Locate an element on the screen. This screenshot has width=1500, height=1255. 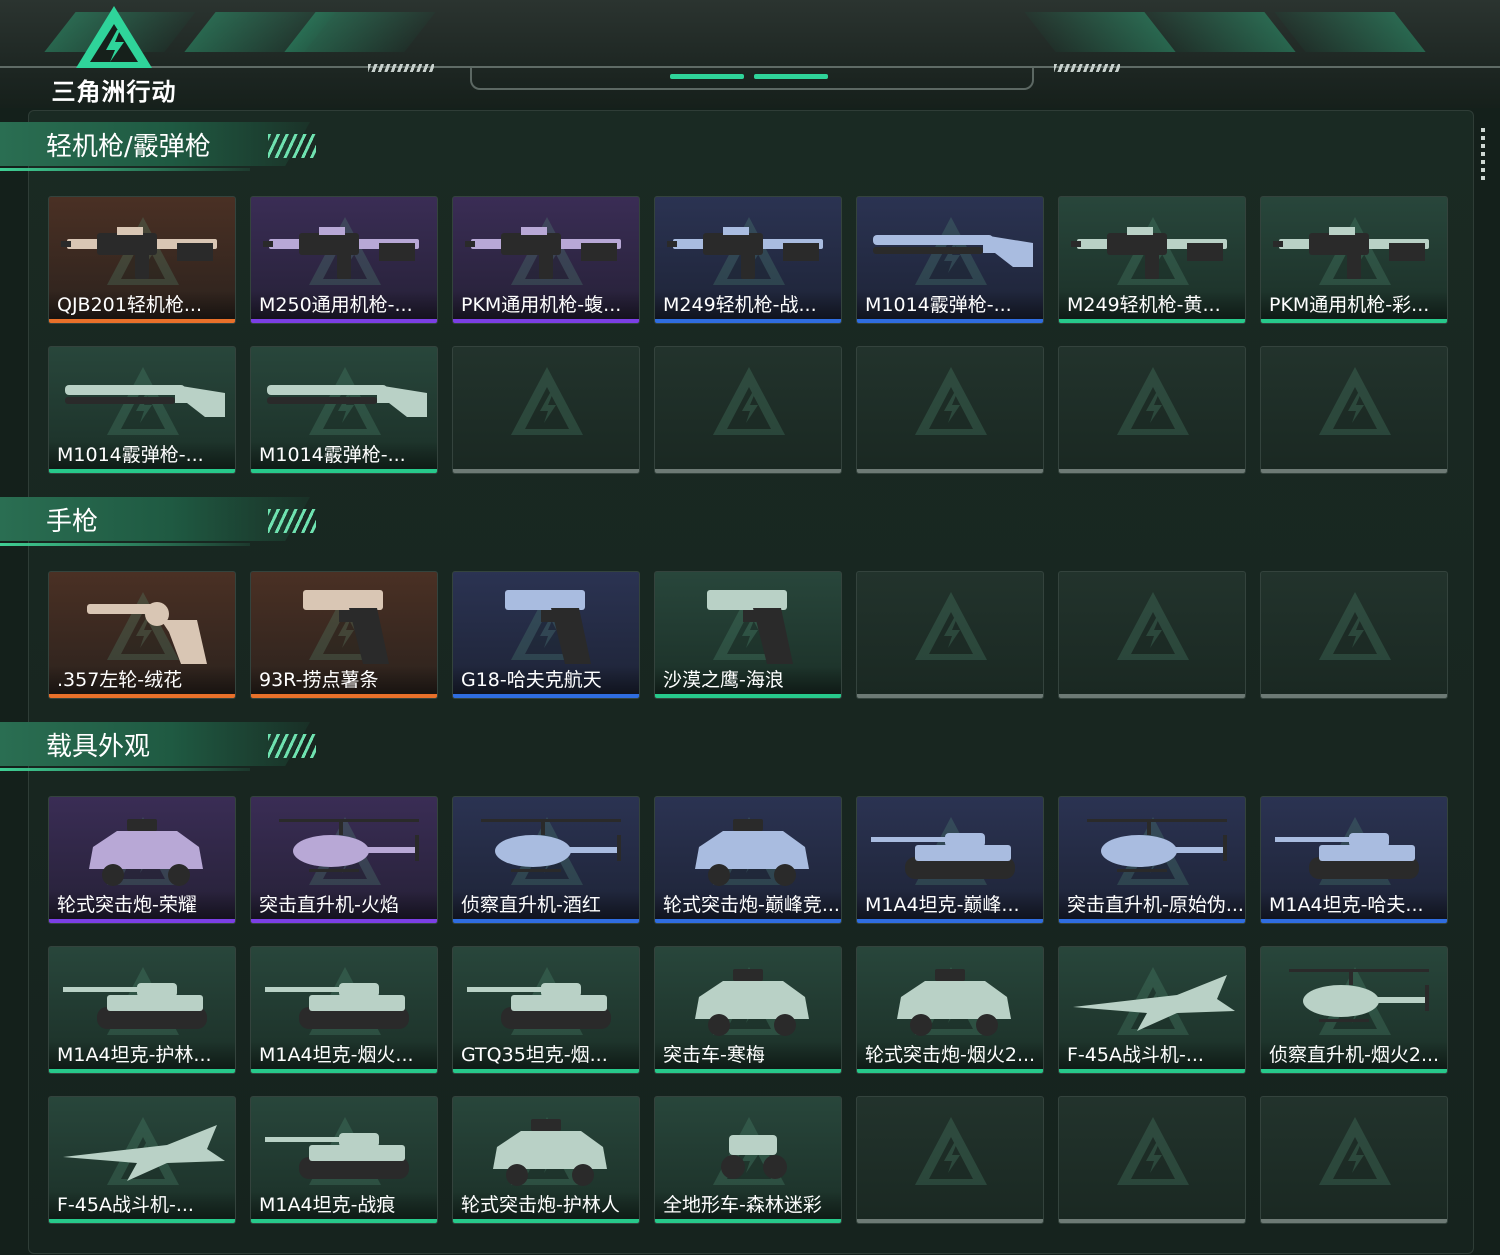
item-card: G18-哈夫克航天 is located at coordinates (546, 635).